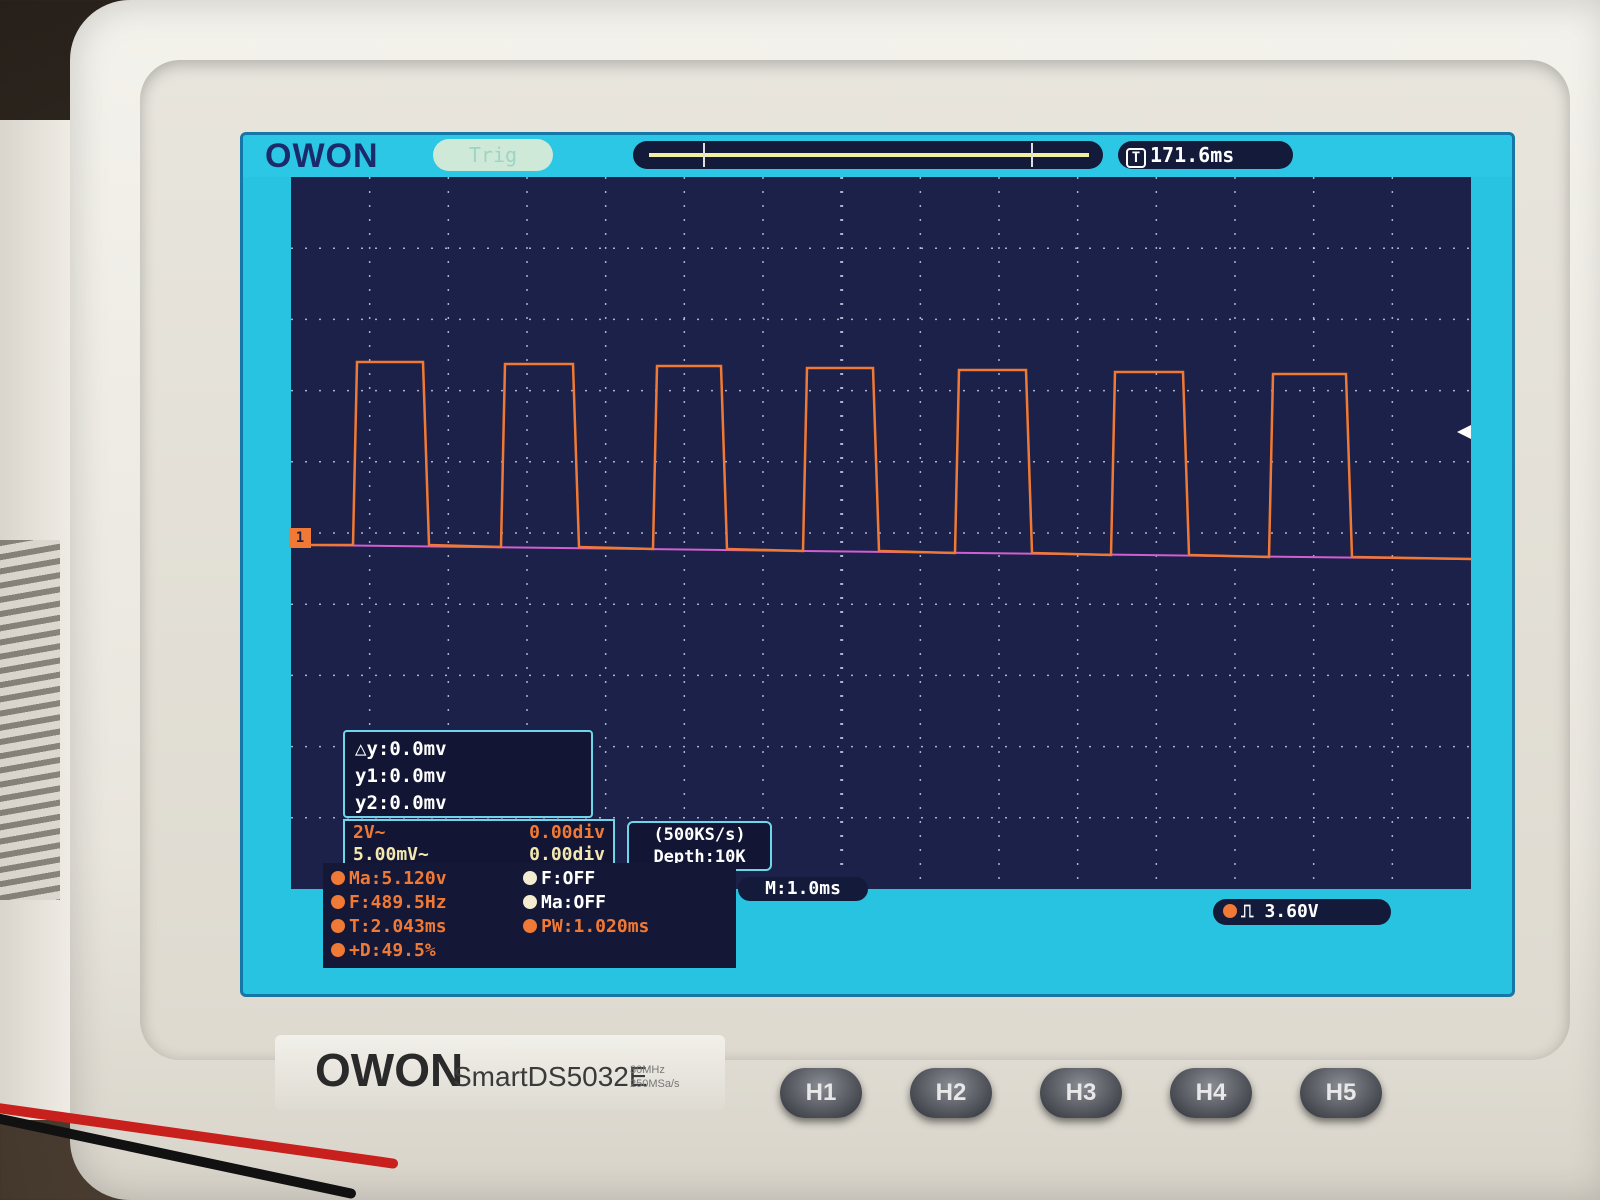  I want to click on trigger-level-value: 3.60V, so click(1291, 911).